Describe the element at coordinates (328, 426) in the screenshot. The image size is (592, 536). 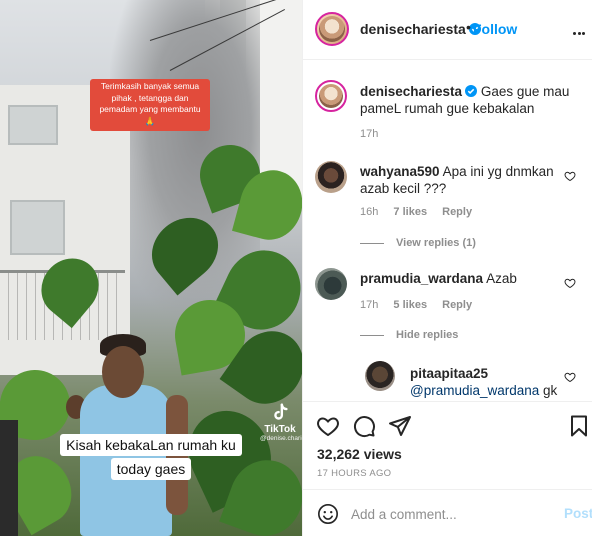
I see `heart-icon` at that location.